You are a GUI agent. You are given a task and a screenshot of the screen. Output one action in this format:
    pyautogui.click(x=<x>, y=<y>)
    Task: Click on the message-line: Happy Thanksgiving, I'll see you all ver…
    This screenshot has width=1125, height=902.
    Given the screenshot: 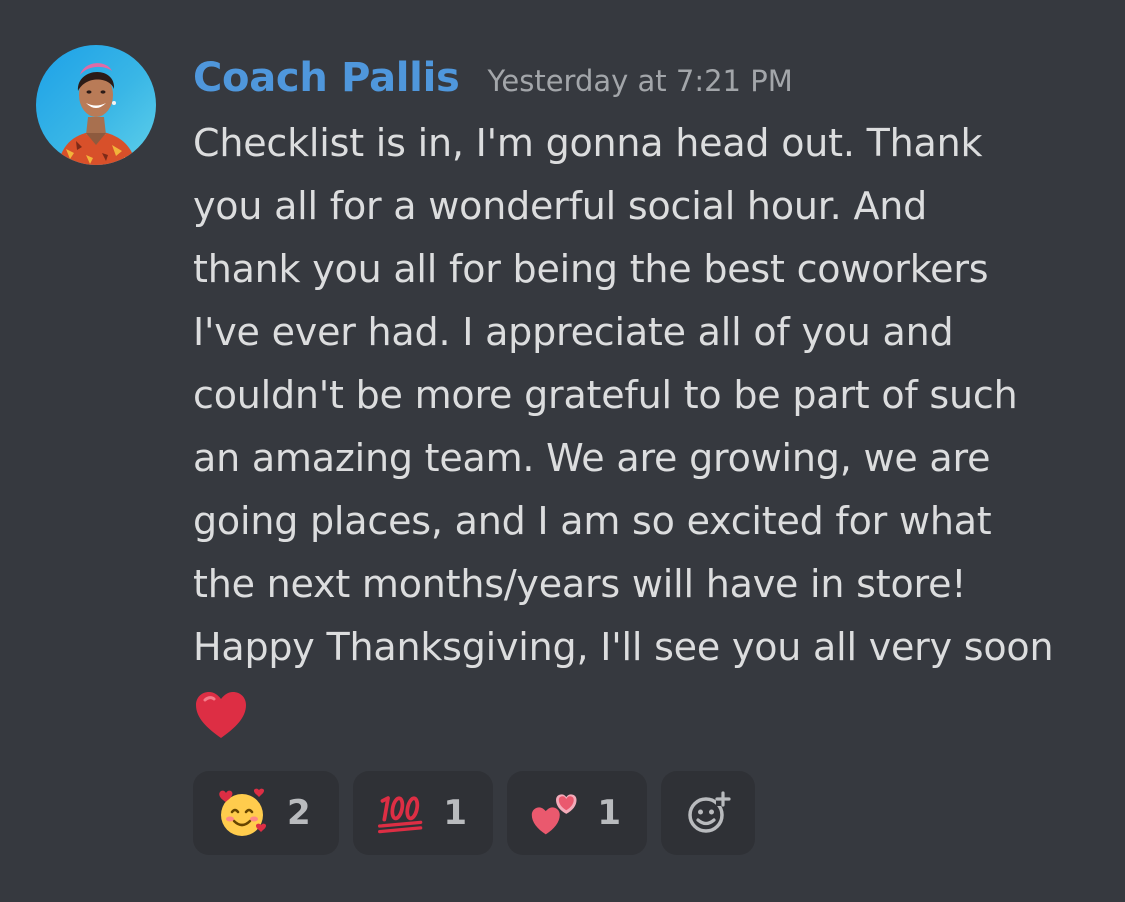 What is the action you would take?
    pyautogui.click(x=623, y=647)
    